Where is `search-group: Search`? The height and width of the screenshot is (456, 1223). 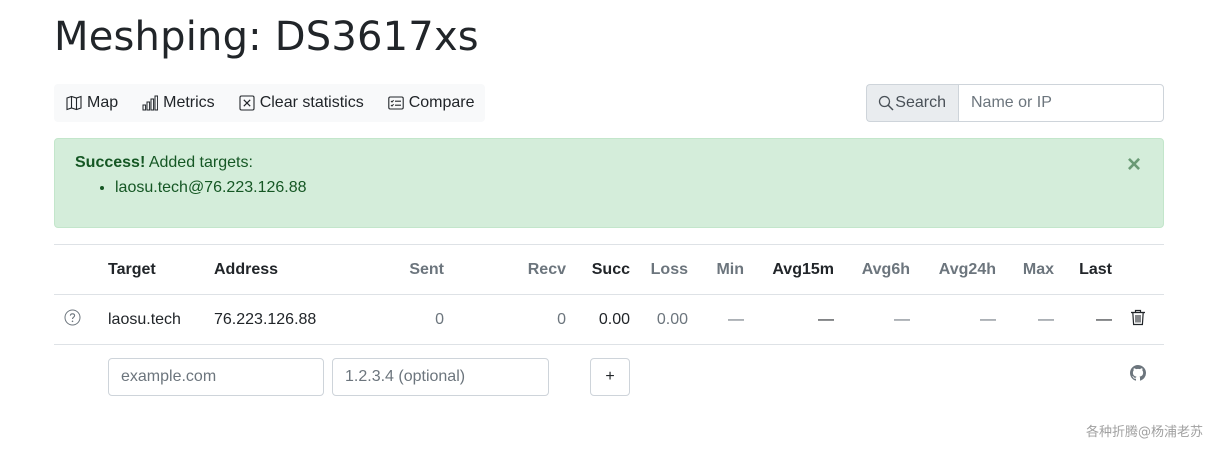 search-group: Search is located at coordinates (1015, 103).